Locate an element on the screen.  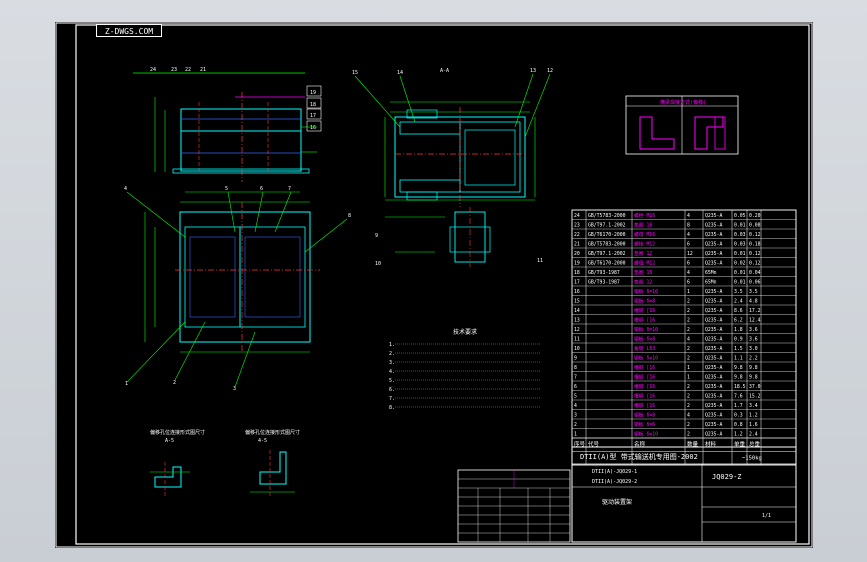
parts-cell: 17.2 is located at coordinates (755, 311).